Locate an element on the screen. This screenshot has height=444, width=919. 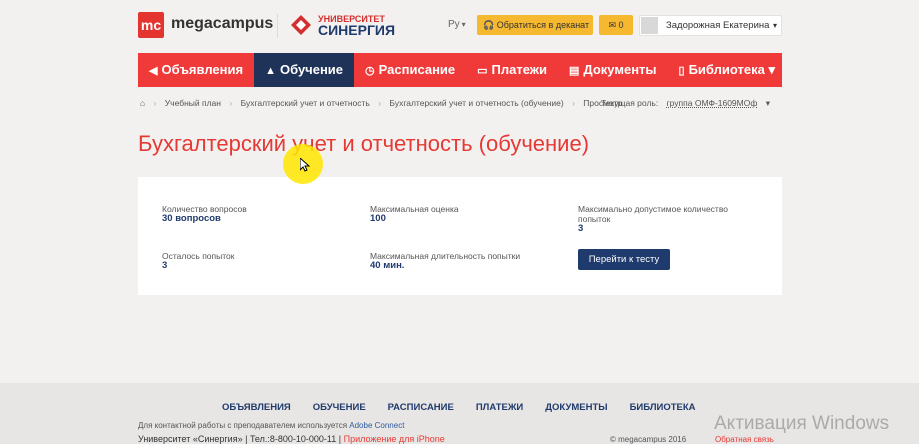
synergy-logo-text: УНИВЕРСИТЕТ СИНЕРГИЯ is located at coordinates (357, 26).